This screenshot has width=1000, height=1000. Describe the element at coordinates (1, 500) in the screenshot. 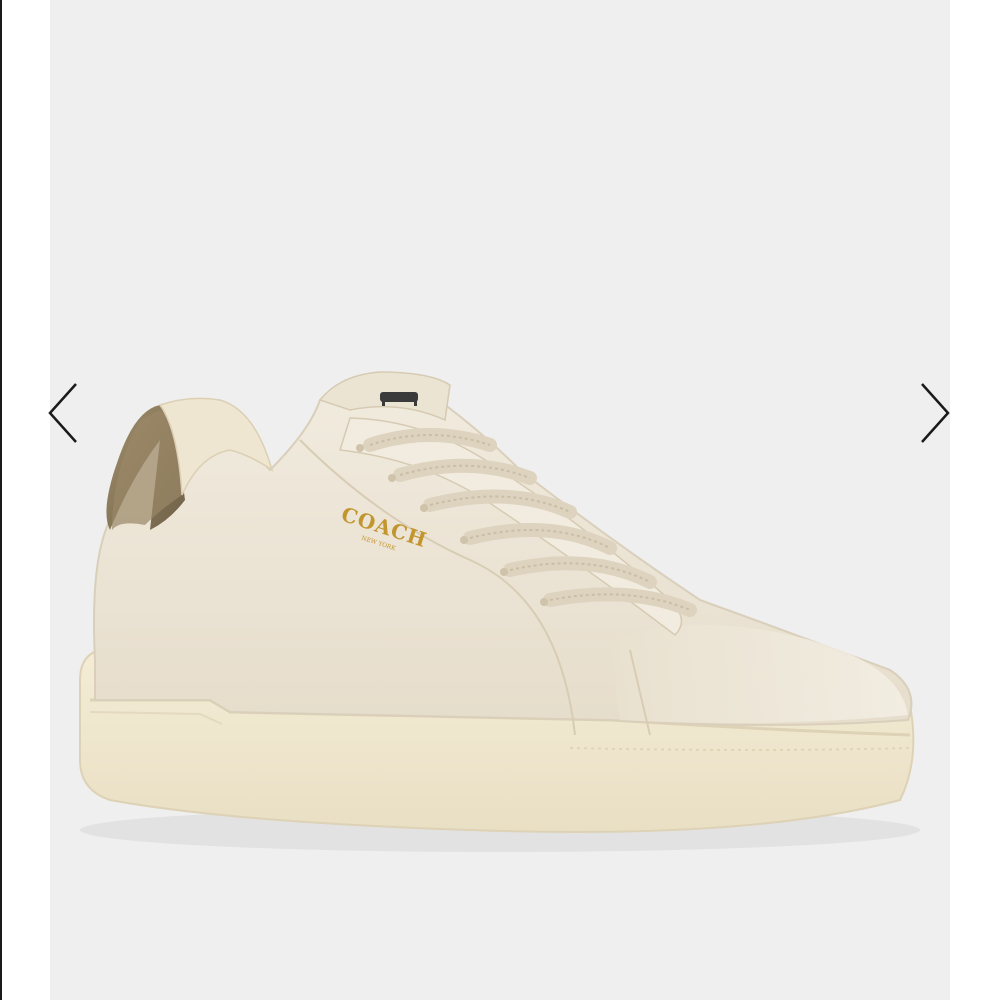

I see `left-edge-divider` at that location.